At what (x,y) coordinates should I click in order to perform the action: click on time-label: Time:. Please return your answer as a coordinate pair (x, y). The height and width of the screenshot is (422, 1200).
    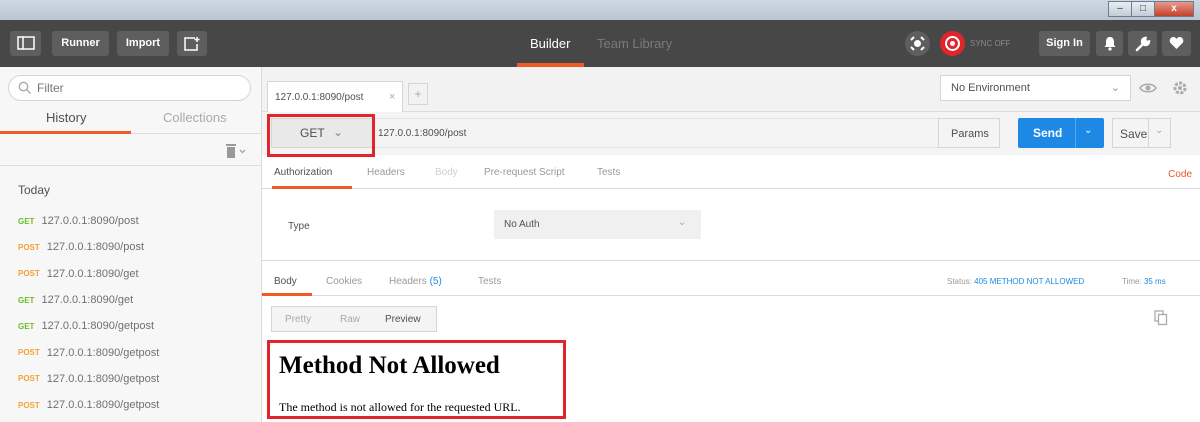
    Looking at the image, I should click on (1132, 281).